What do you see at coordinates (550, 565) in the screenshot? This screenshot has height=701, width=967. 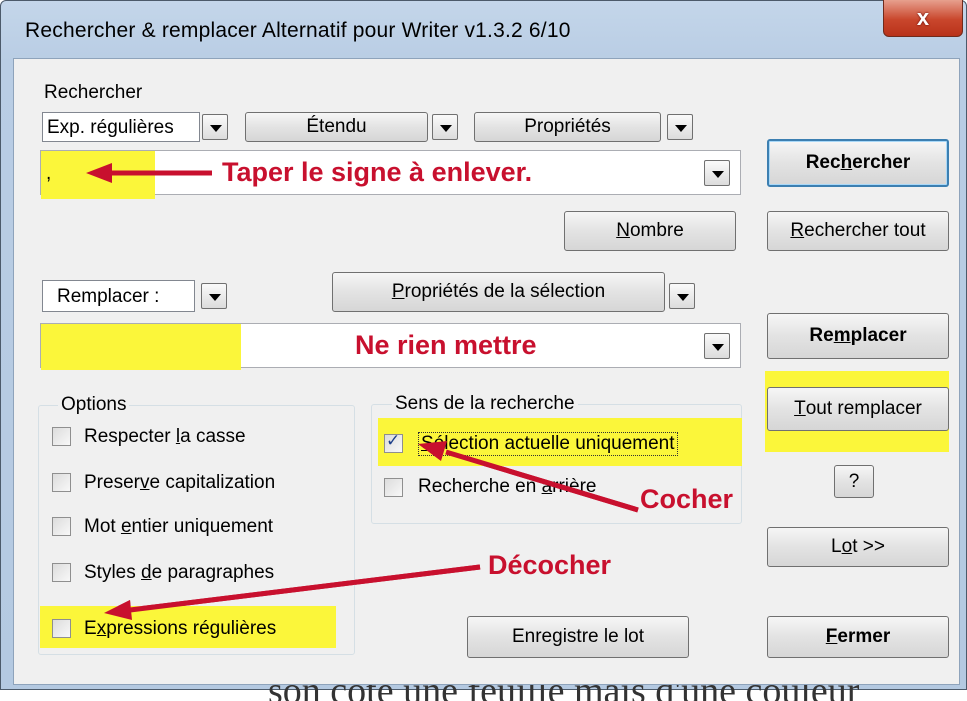 I see `annotation-uncheck: Décocher` at bounding box center [550, 565].